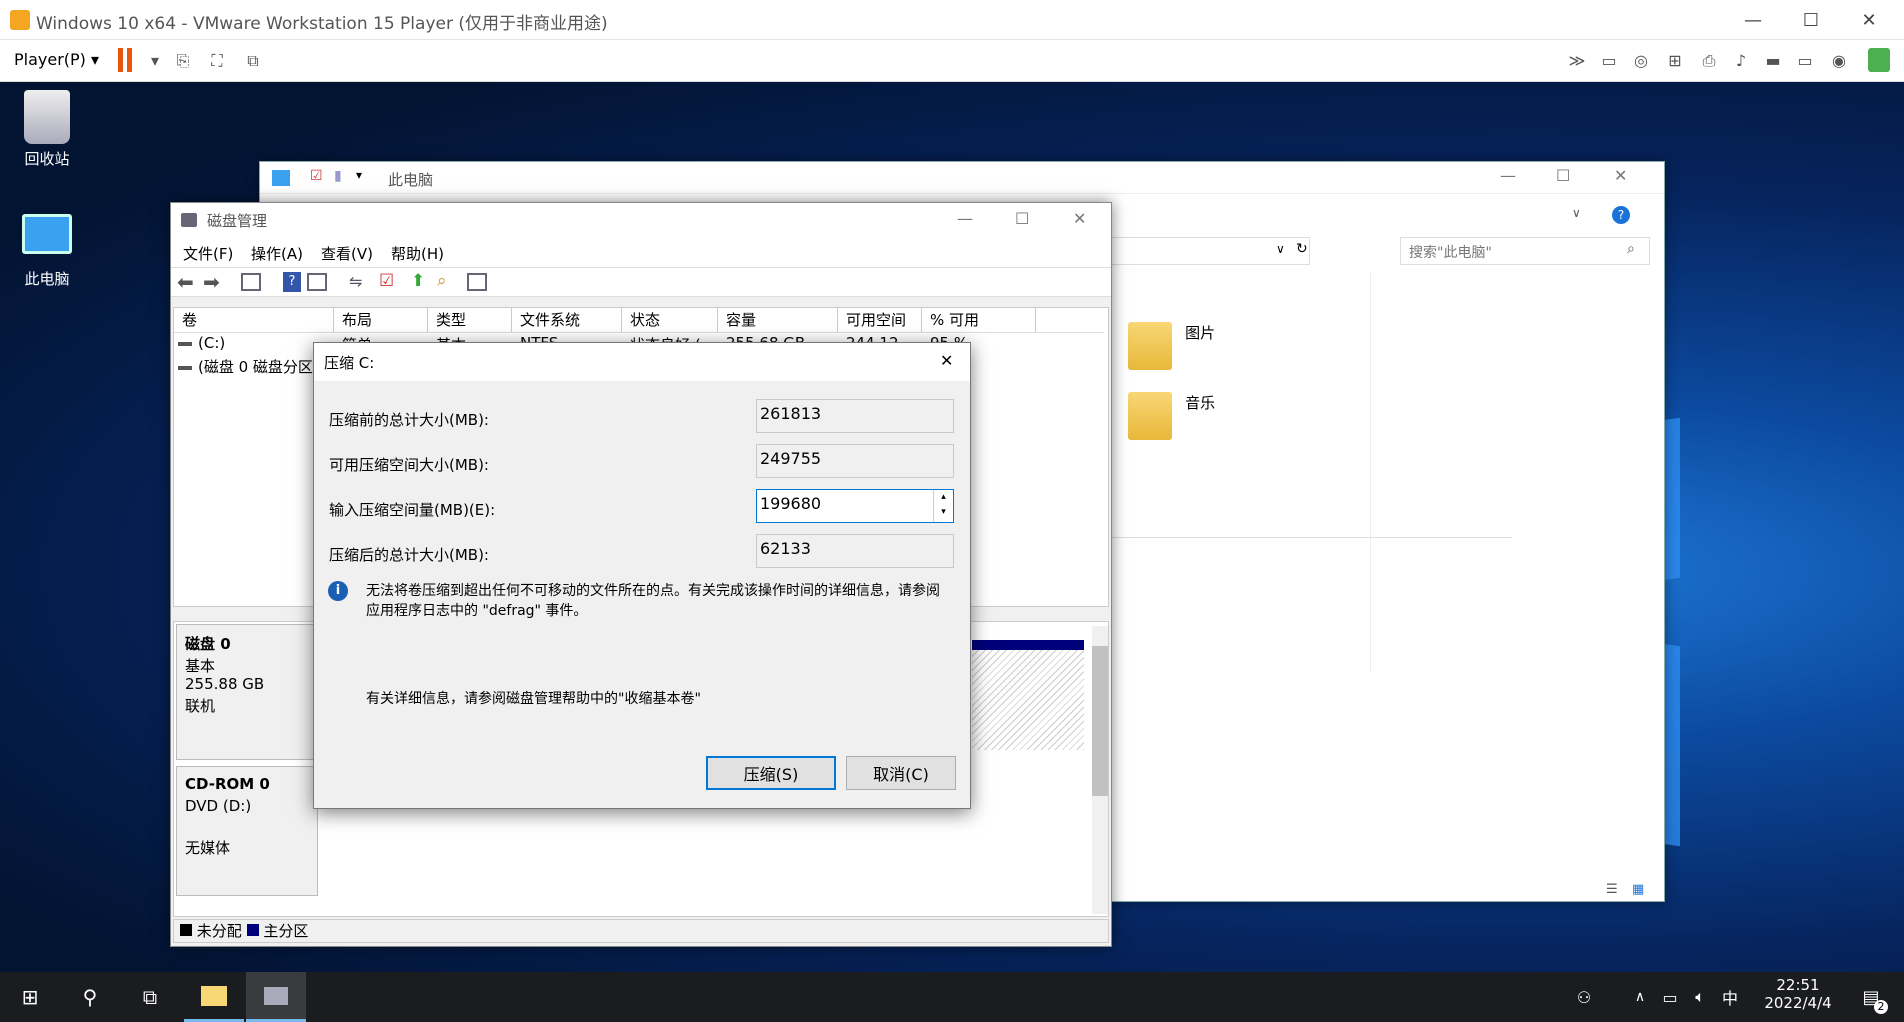 This screenshot has width=1904, height=1022. Describe the element at coordinates (1508, 175) in the screenshot. I see `explorer-minimize-button: —` at that location.